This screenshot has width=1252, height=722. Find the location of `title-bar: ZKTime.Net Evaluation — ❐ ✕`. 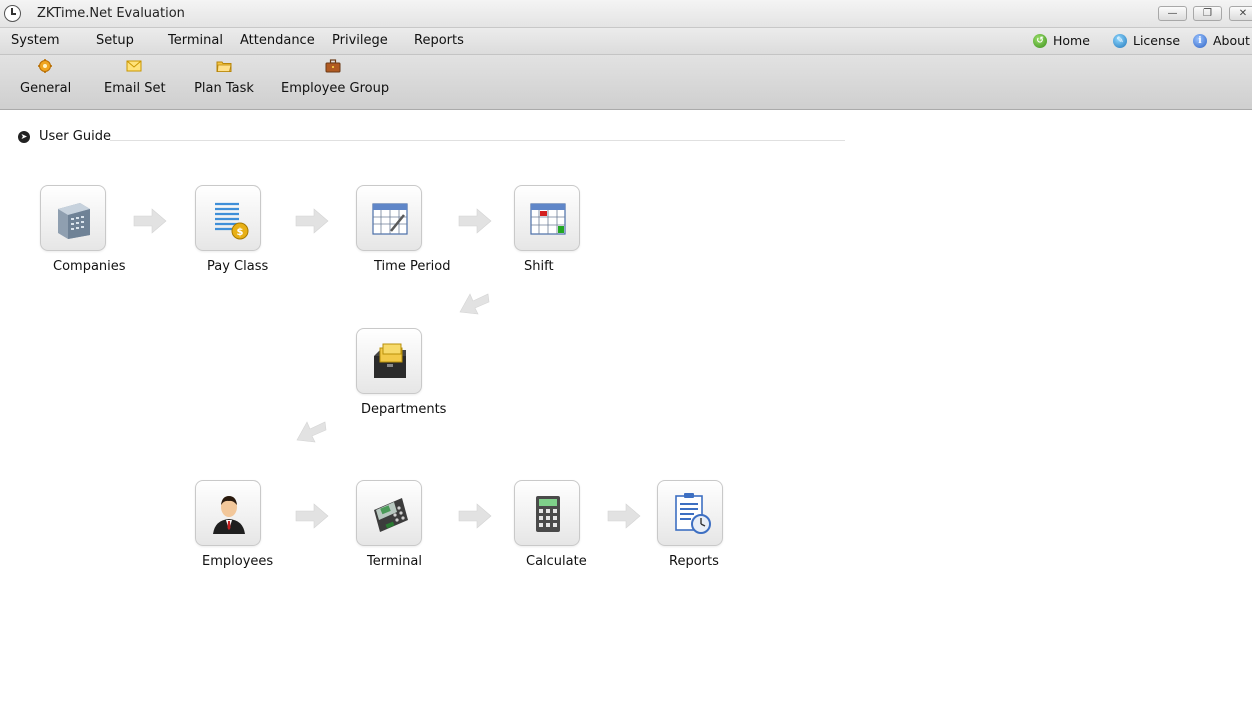

title-bar: ZKTime.Net Evaluation — ❐ ✕ is located at coordinates (626, 14).